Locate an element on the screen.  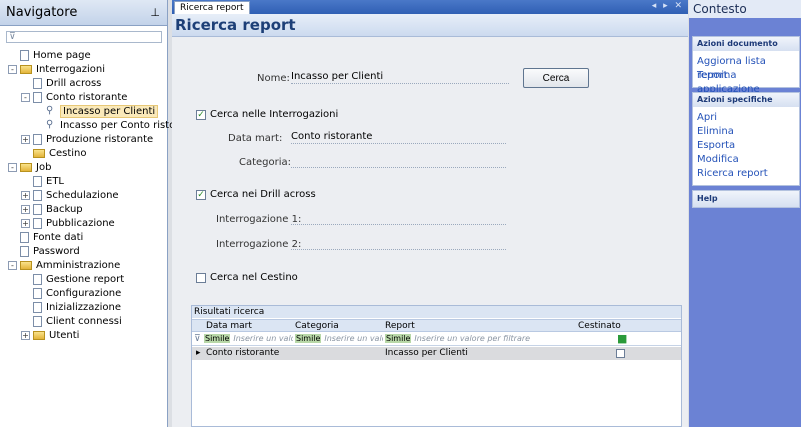
tree-item: ⚲ Incasso per Clienti is located at coordinates (96, 111).